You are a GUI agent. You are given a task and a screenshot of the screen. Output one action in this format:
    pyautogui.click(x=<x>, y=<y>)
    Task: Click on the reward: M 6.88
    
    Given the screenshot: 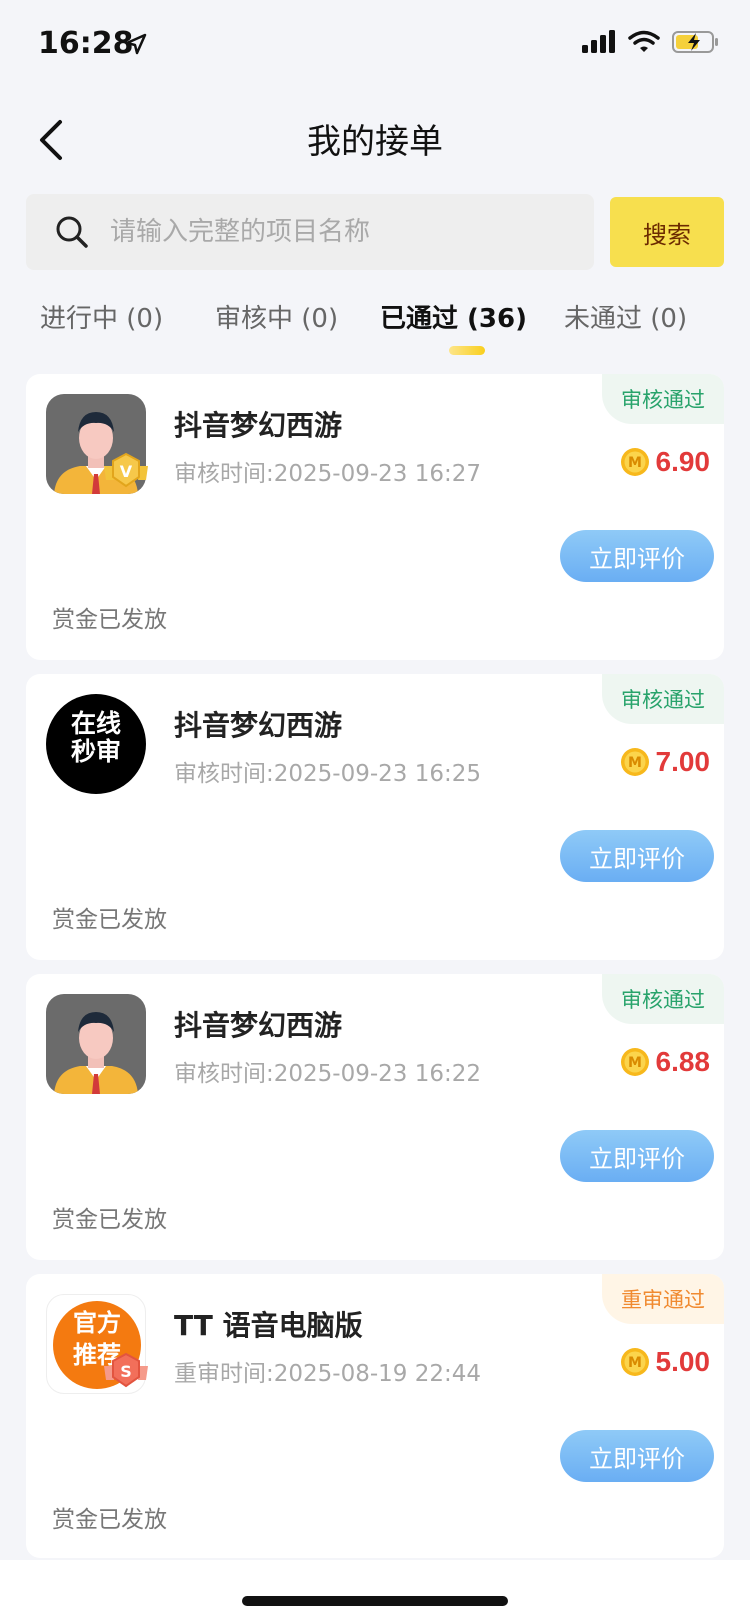 What is the action you would take?
    pyautogui.click(x=665, y=1062)
    